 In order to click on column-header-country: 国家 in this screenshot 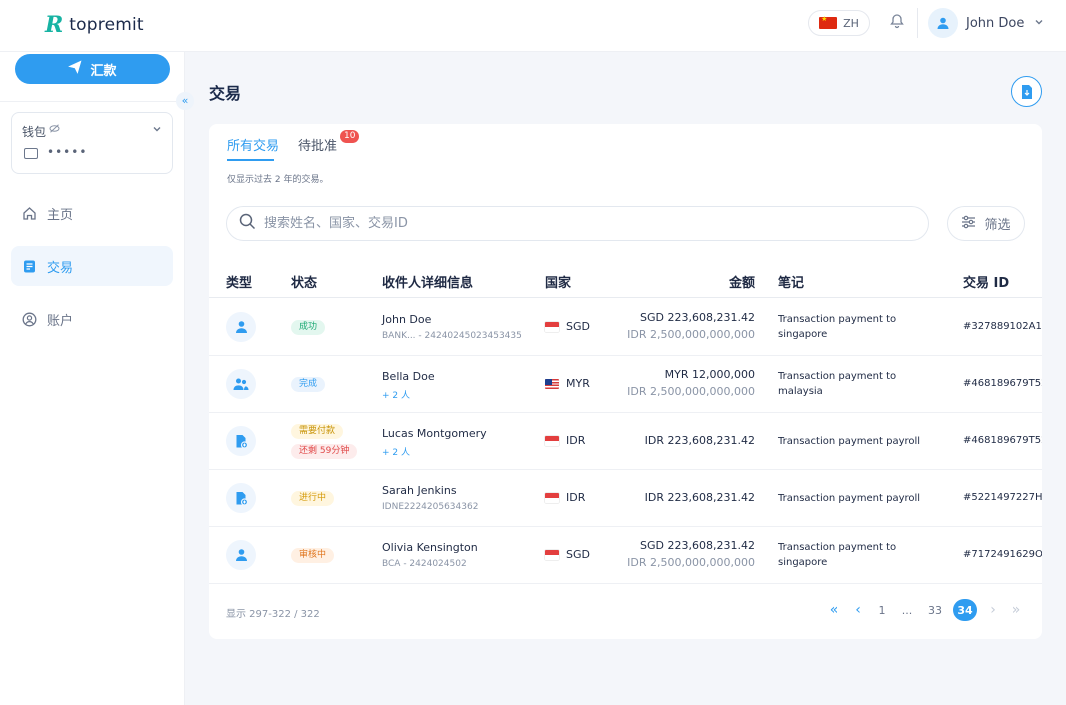, I will do `click(558, 281)`.